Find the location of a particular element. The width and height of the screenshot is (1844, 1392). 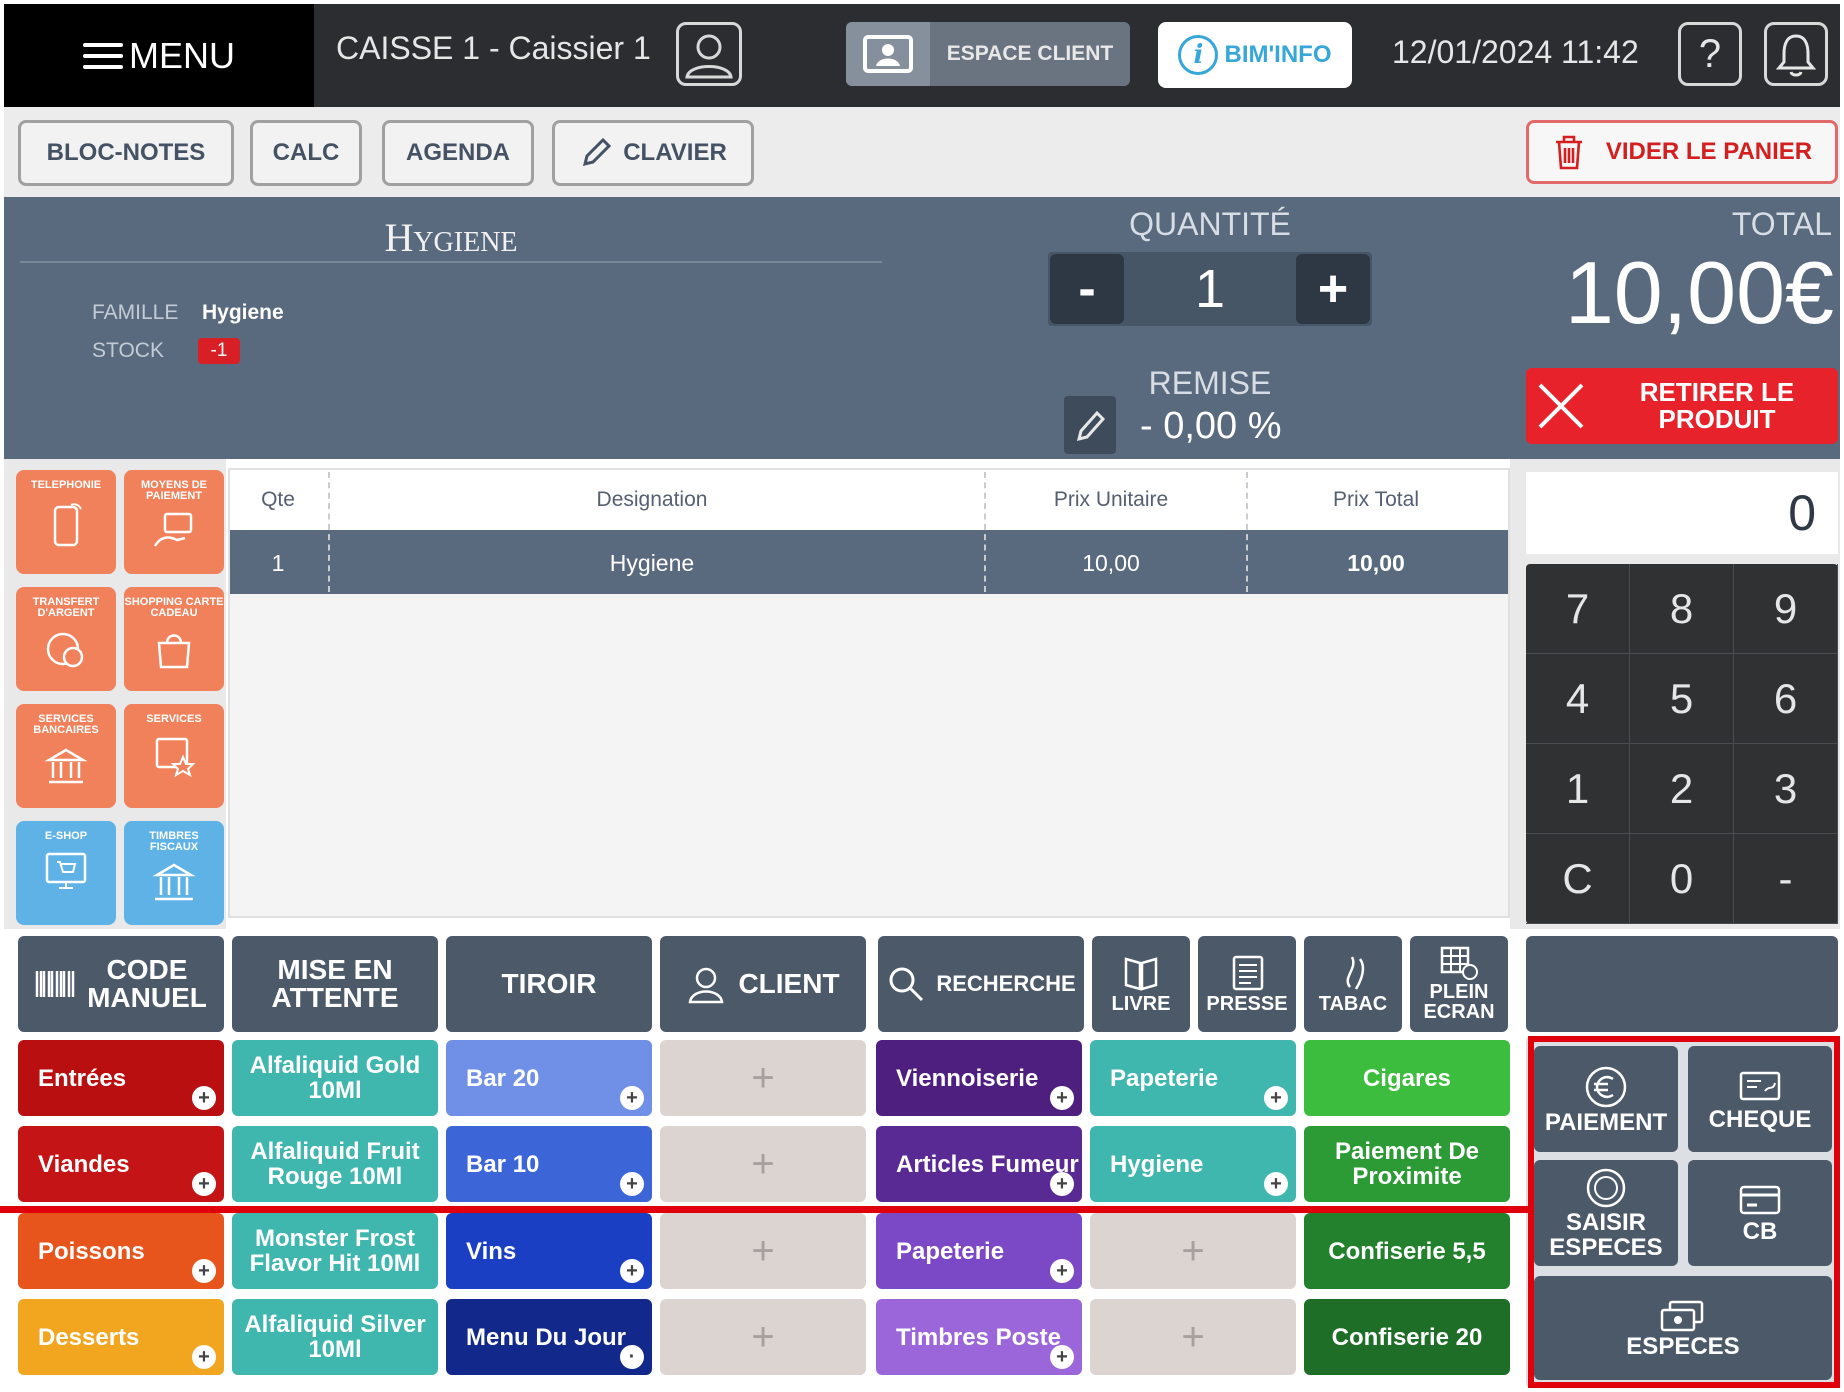

info-icon: i is located at coordinates (1198, 55).